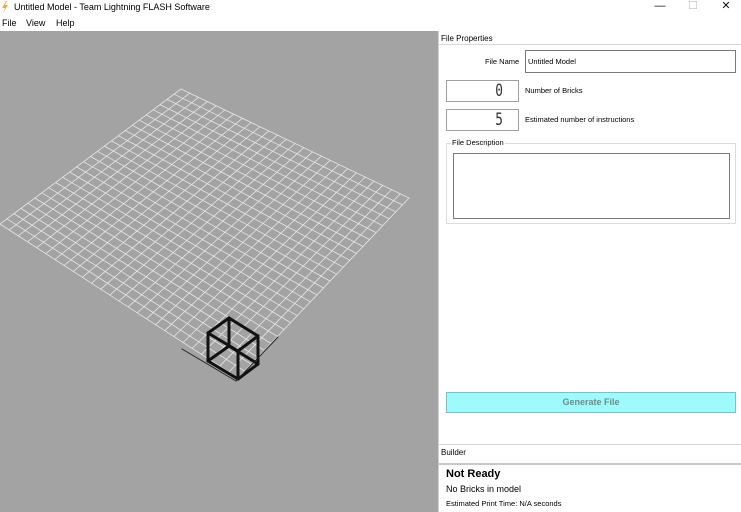 Image resolution: width=741 pixels, height=512 pixels. Describe the element at coordinates (554, 90) in the screenshot. I see `bricks-count-label: Number of Bricks` at that location.